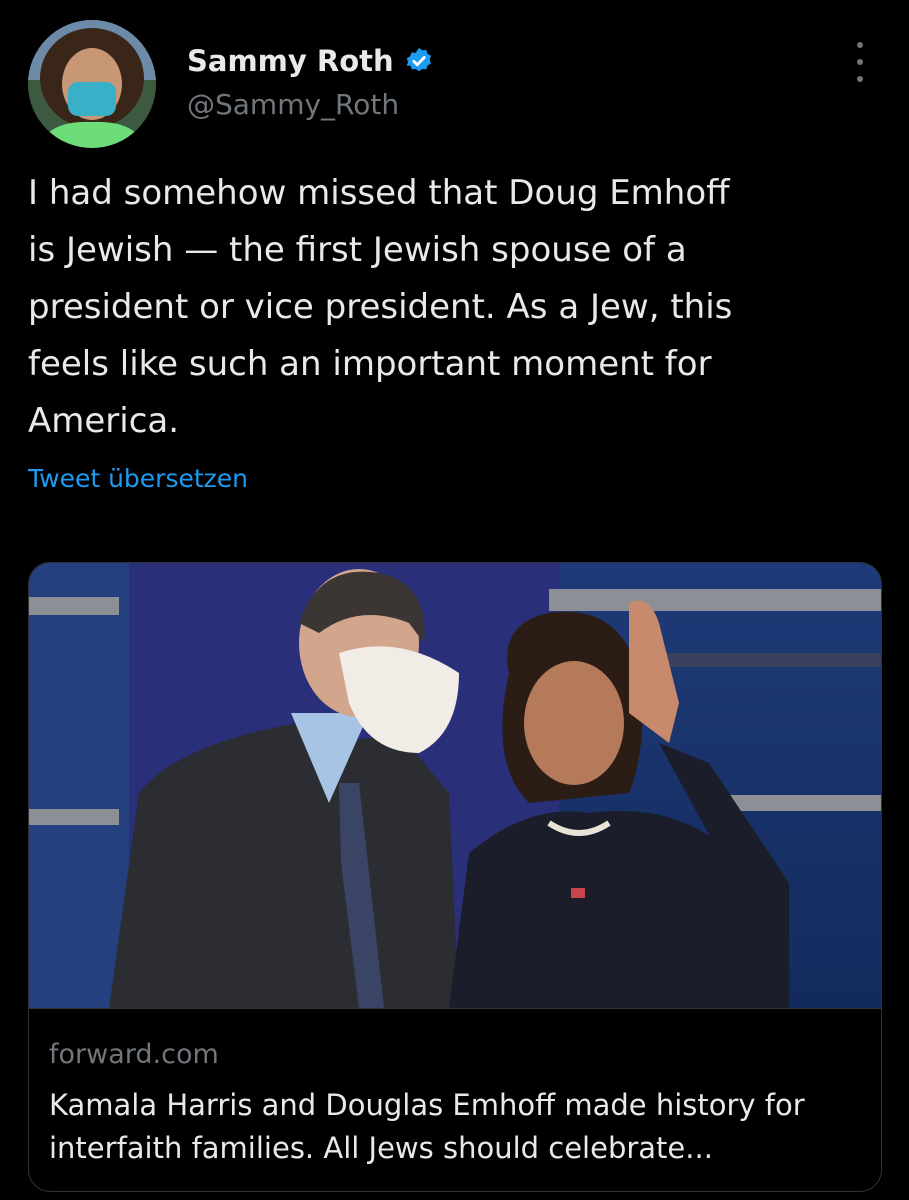 The height and width of the screenshot is (1200, 909). I want to click on author-name-row: Sammy Roth, so click(310, 61).